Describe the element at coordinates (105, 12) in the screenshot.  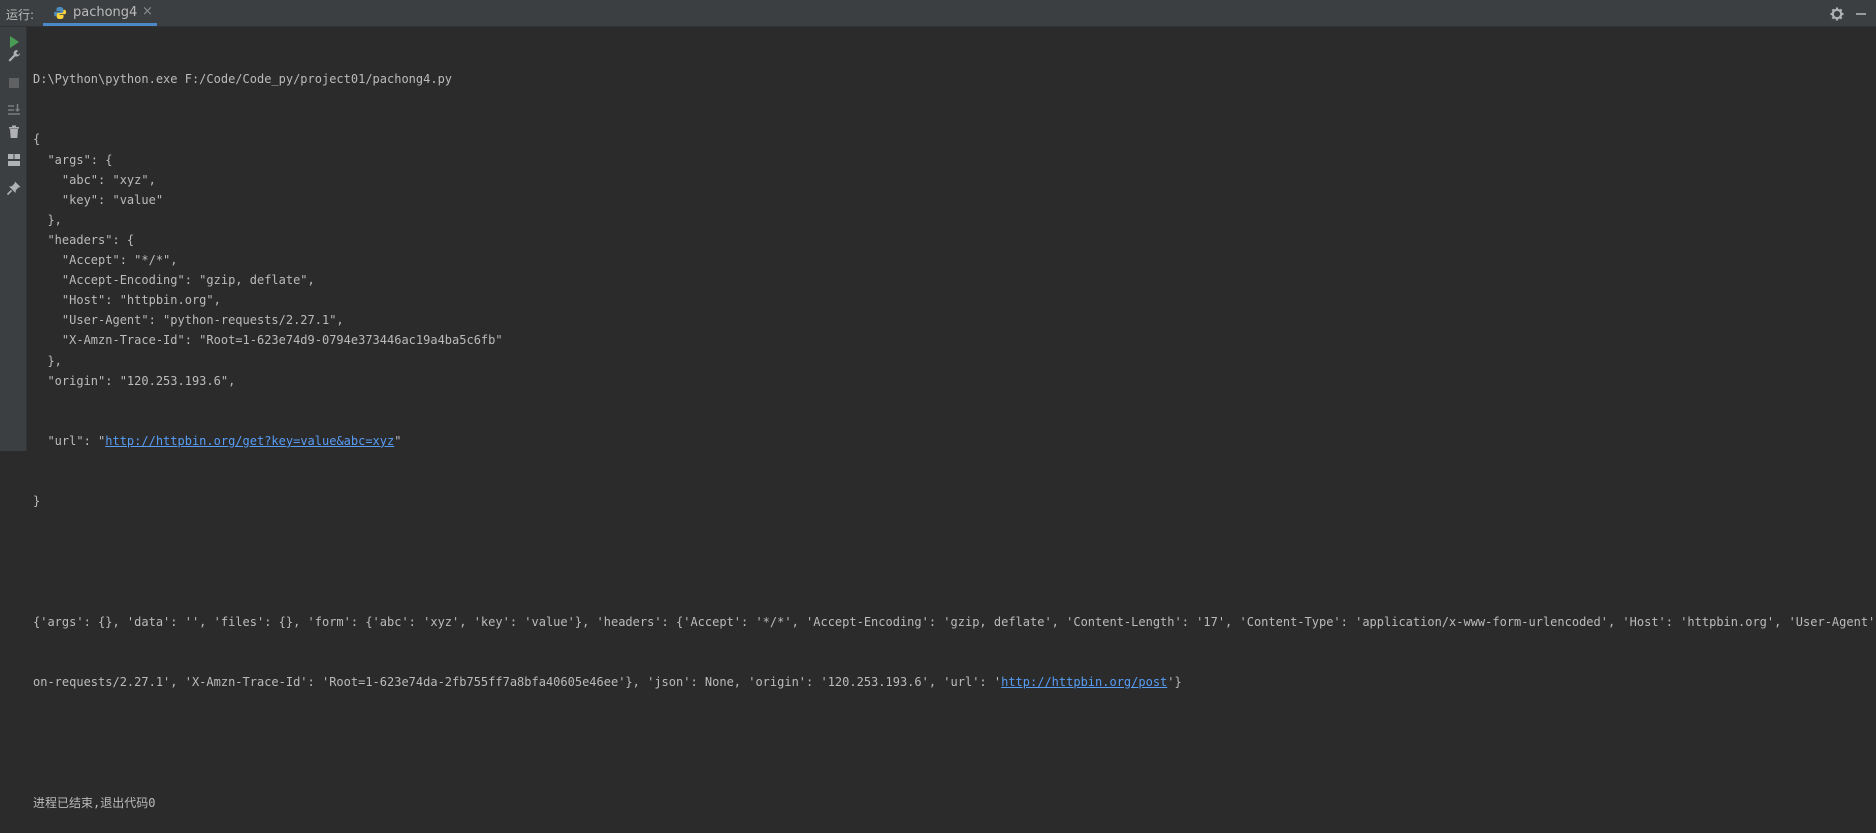
I see `tab-label: pachong4` at that location.